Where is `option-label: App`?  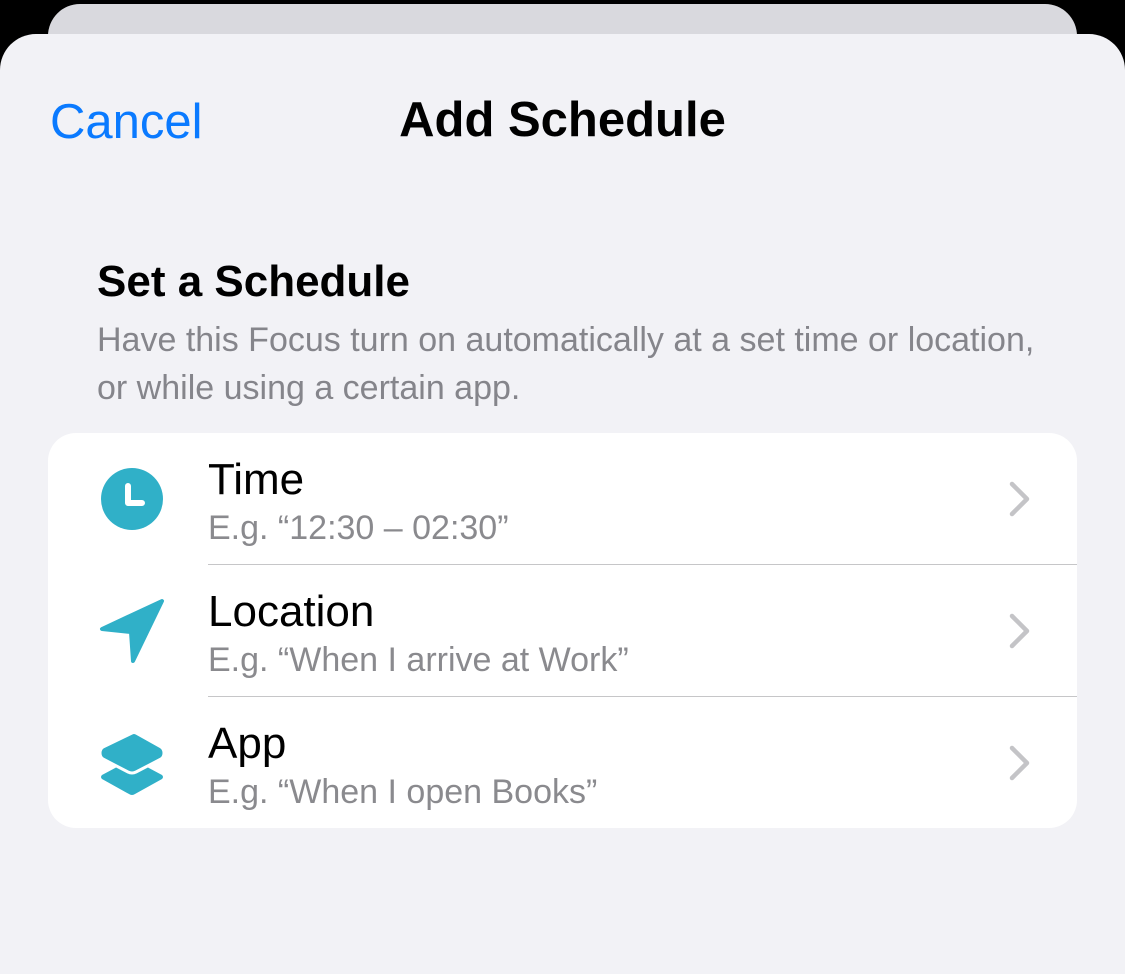 option-label: App is located at coordinates (247, 743).